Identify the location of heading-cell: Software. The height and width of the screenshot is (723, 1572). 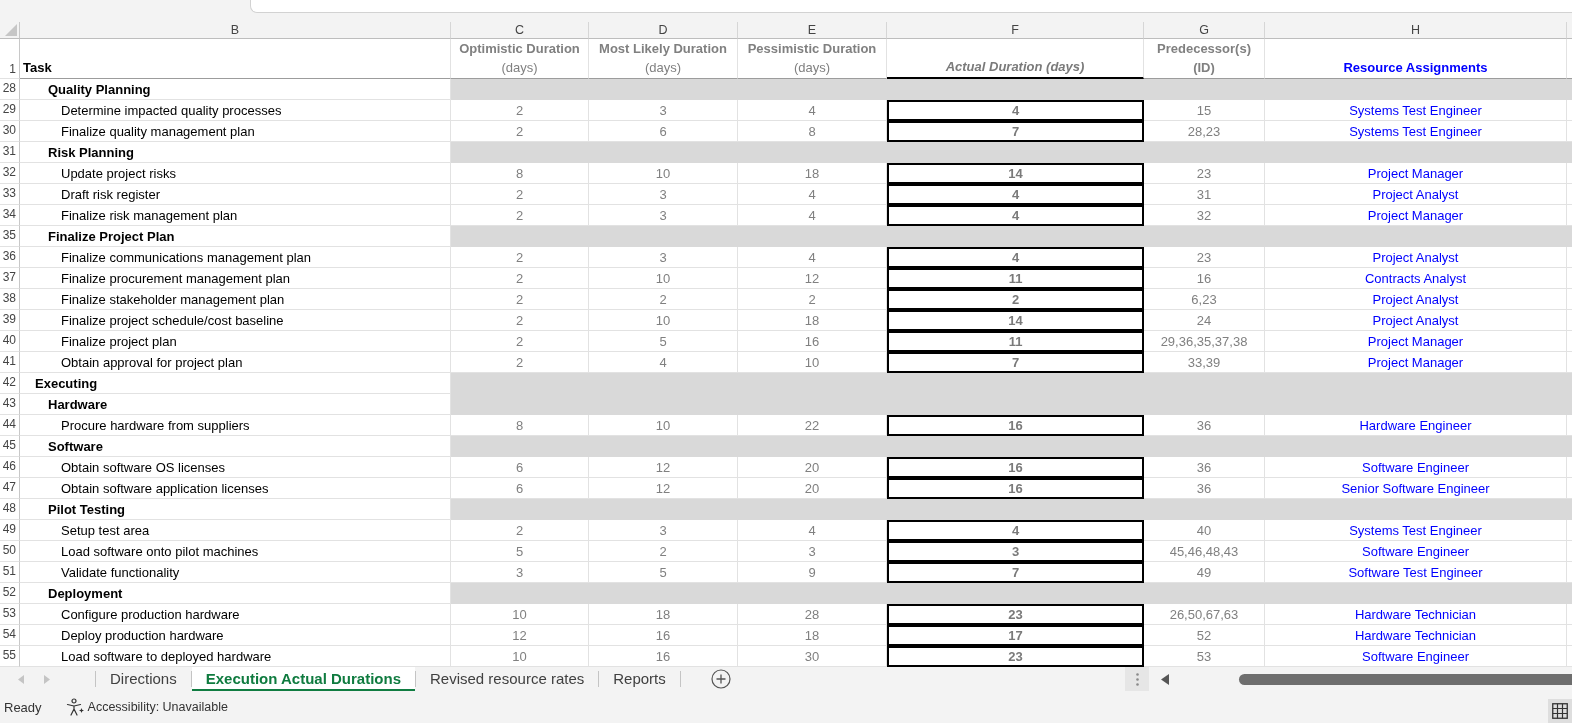
(235, 446).